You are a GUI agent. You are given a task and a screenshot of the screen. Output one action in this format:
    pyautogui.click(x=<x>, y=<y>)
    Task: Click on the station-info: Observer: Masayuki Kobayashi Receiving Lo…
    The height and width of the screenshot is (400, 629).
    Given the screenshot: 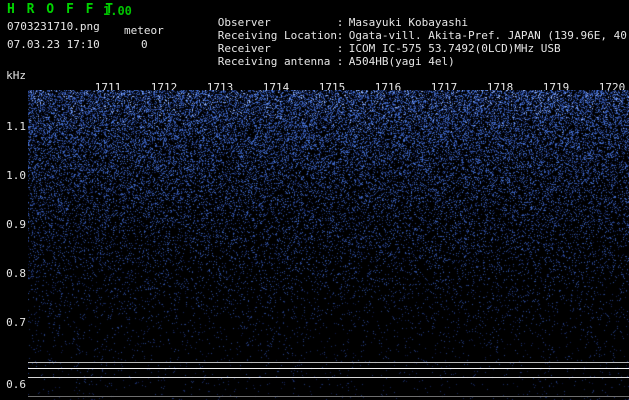 What is the action you would take?
    pyautogui.click(x=403, y=35)
    